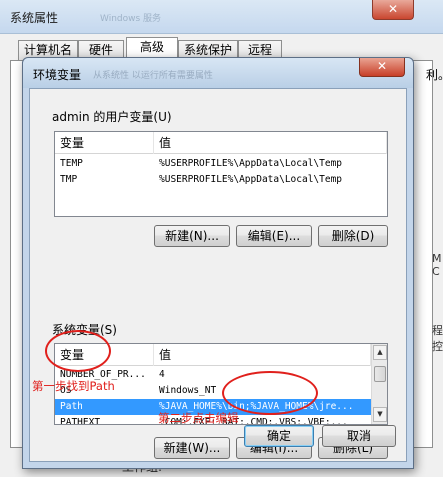 This screenshot has width=443, height=477. Describe the element at coordinates (162, 374) in the screenshot. I see `variable-value: 4` at that location.